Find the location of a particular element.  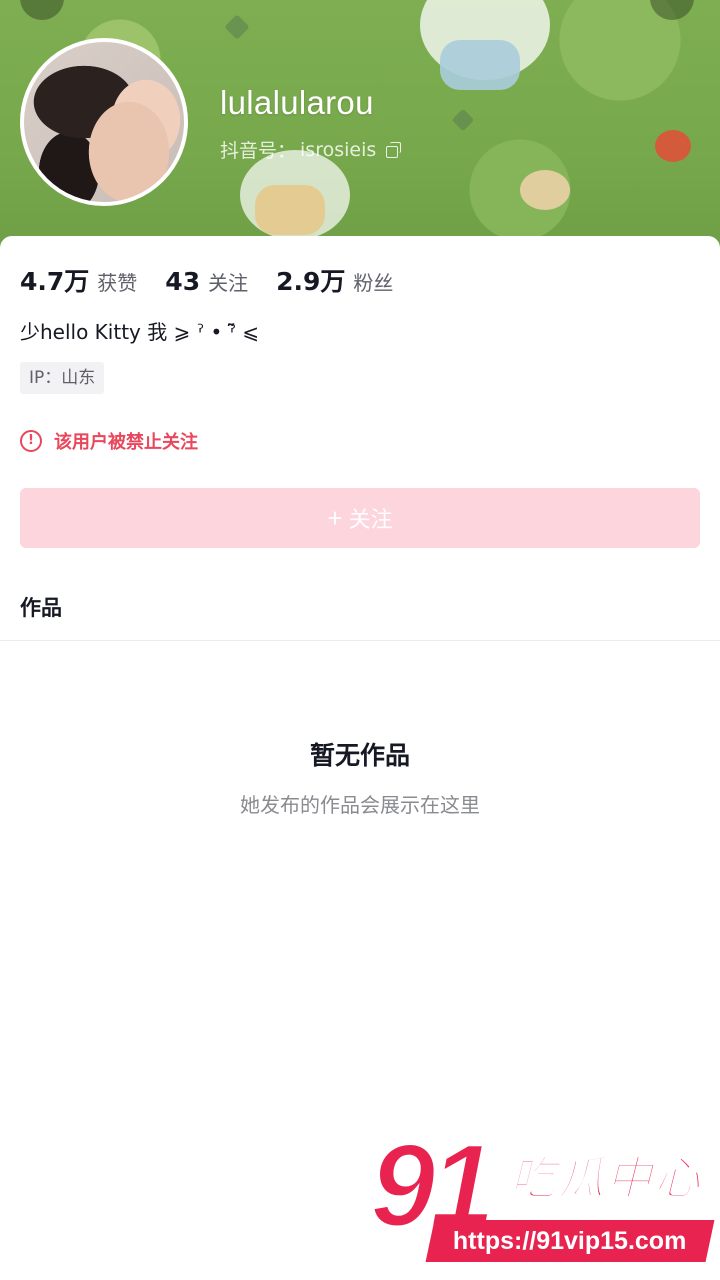

ip-location-tag: IP：山东 is located at coordinates (62, 378).